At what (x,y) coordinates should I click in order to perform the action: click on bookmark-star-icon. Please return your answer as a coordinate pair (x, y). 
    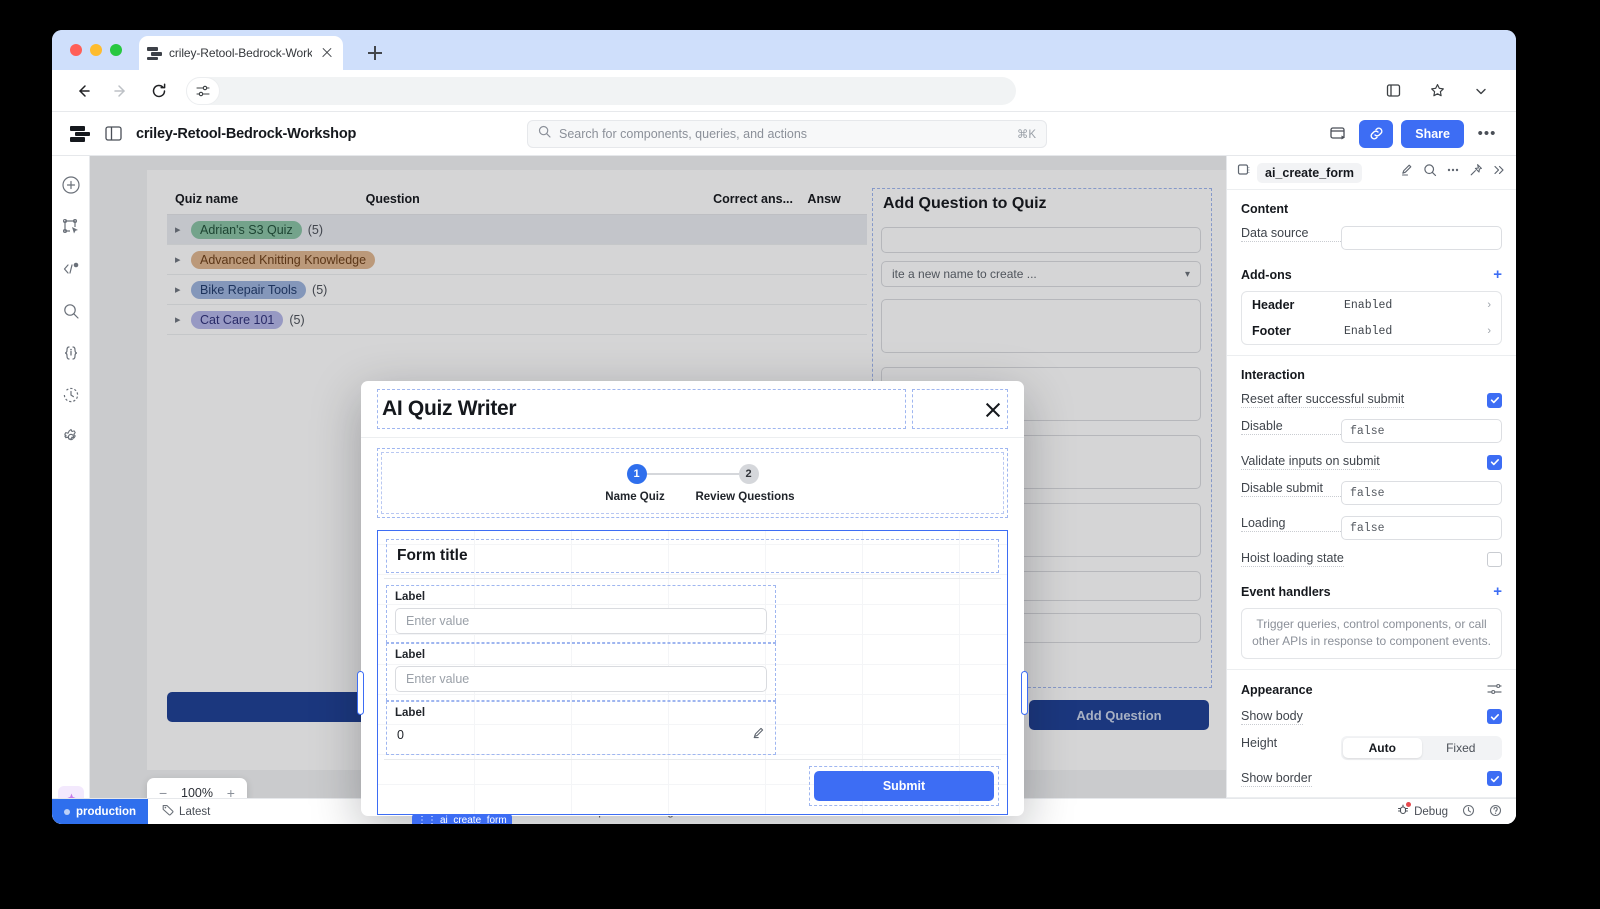
    Looking at the image, I should click on (1437, 91).